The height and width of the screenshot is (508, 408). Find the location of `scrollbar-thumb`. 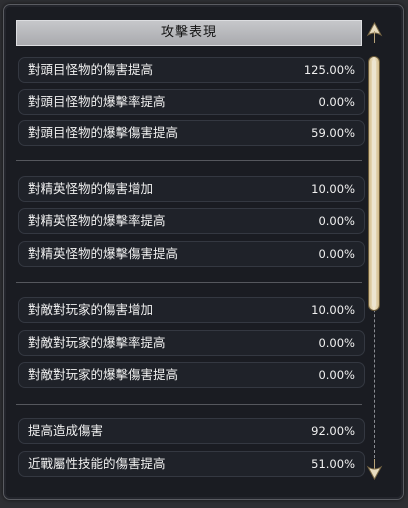

scrollbar-thumb is located at coordinates (374, 183).